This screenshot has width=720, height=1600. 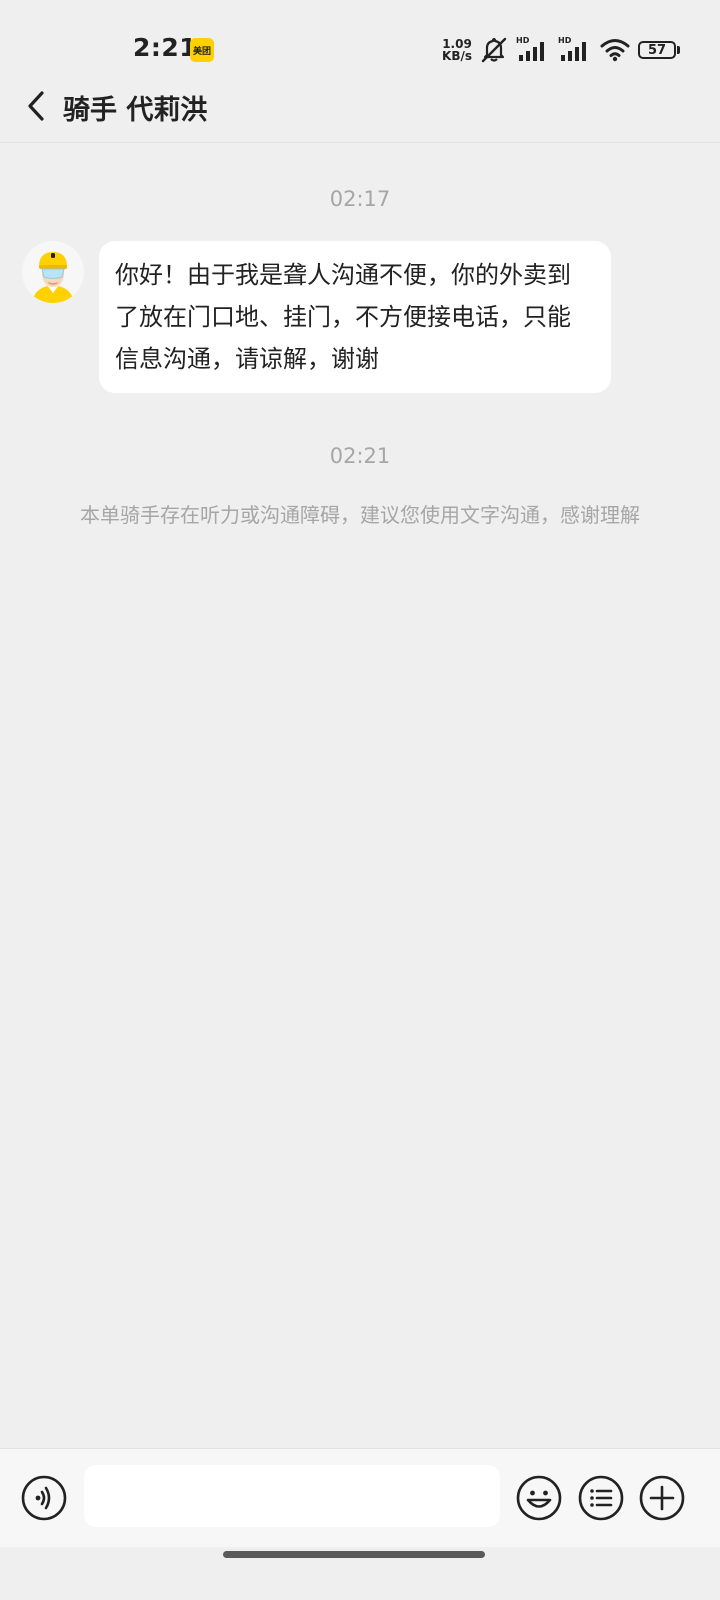 What do you see at coordinates (202, 50) in the screenshot?
I see `meituan-icon: 美团` at bounding box center [202, 50].